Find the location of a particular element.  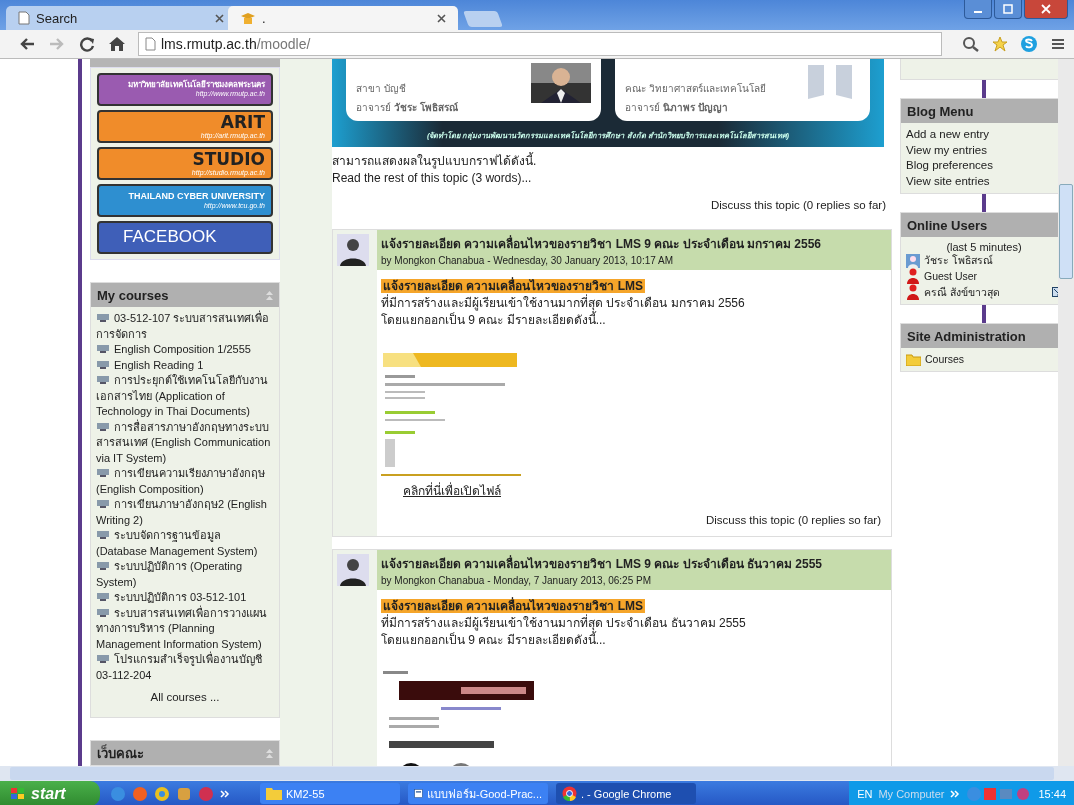

document-icon is located at coordinates (418, 793).